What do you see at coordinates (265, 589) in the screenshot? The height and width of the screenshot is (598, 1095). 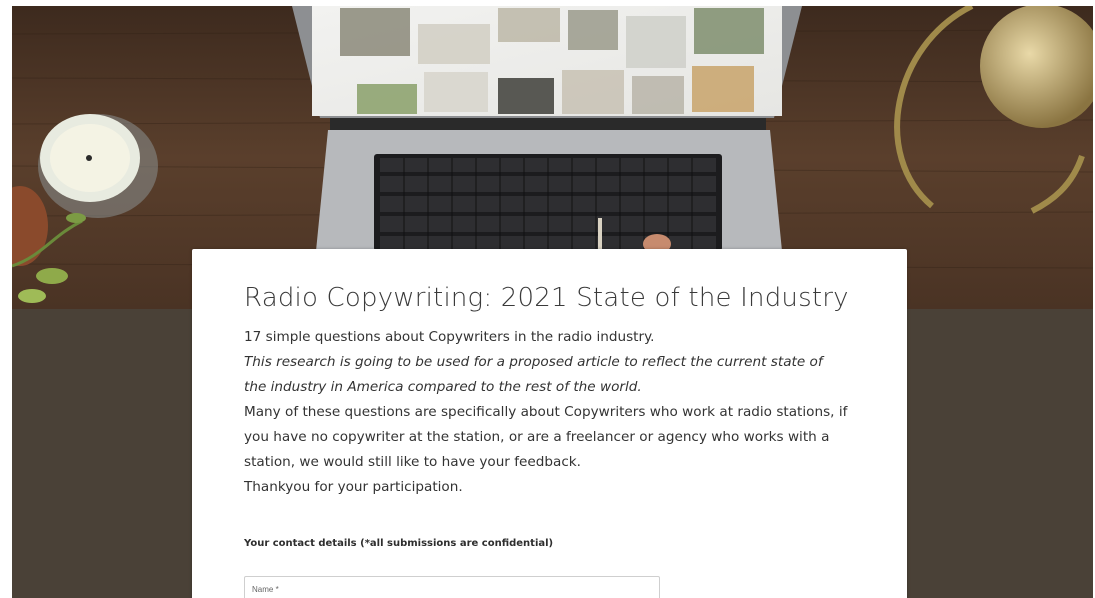 I see `name-field-label: Name *` at bounding box center [265, 589].